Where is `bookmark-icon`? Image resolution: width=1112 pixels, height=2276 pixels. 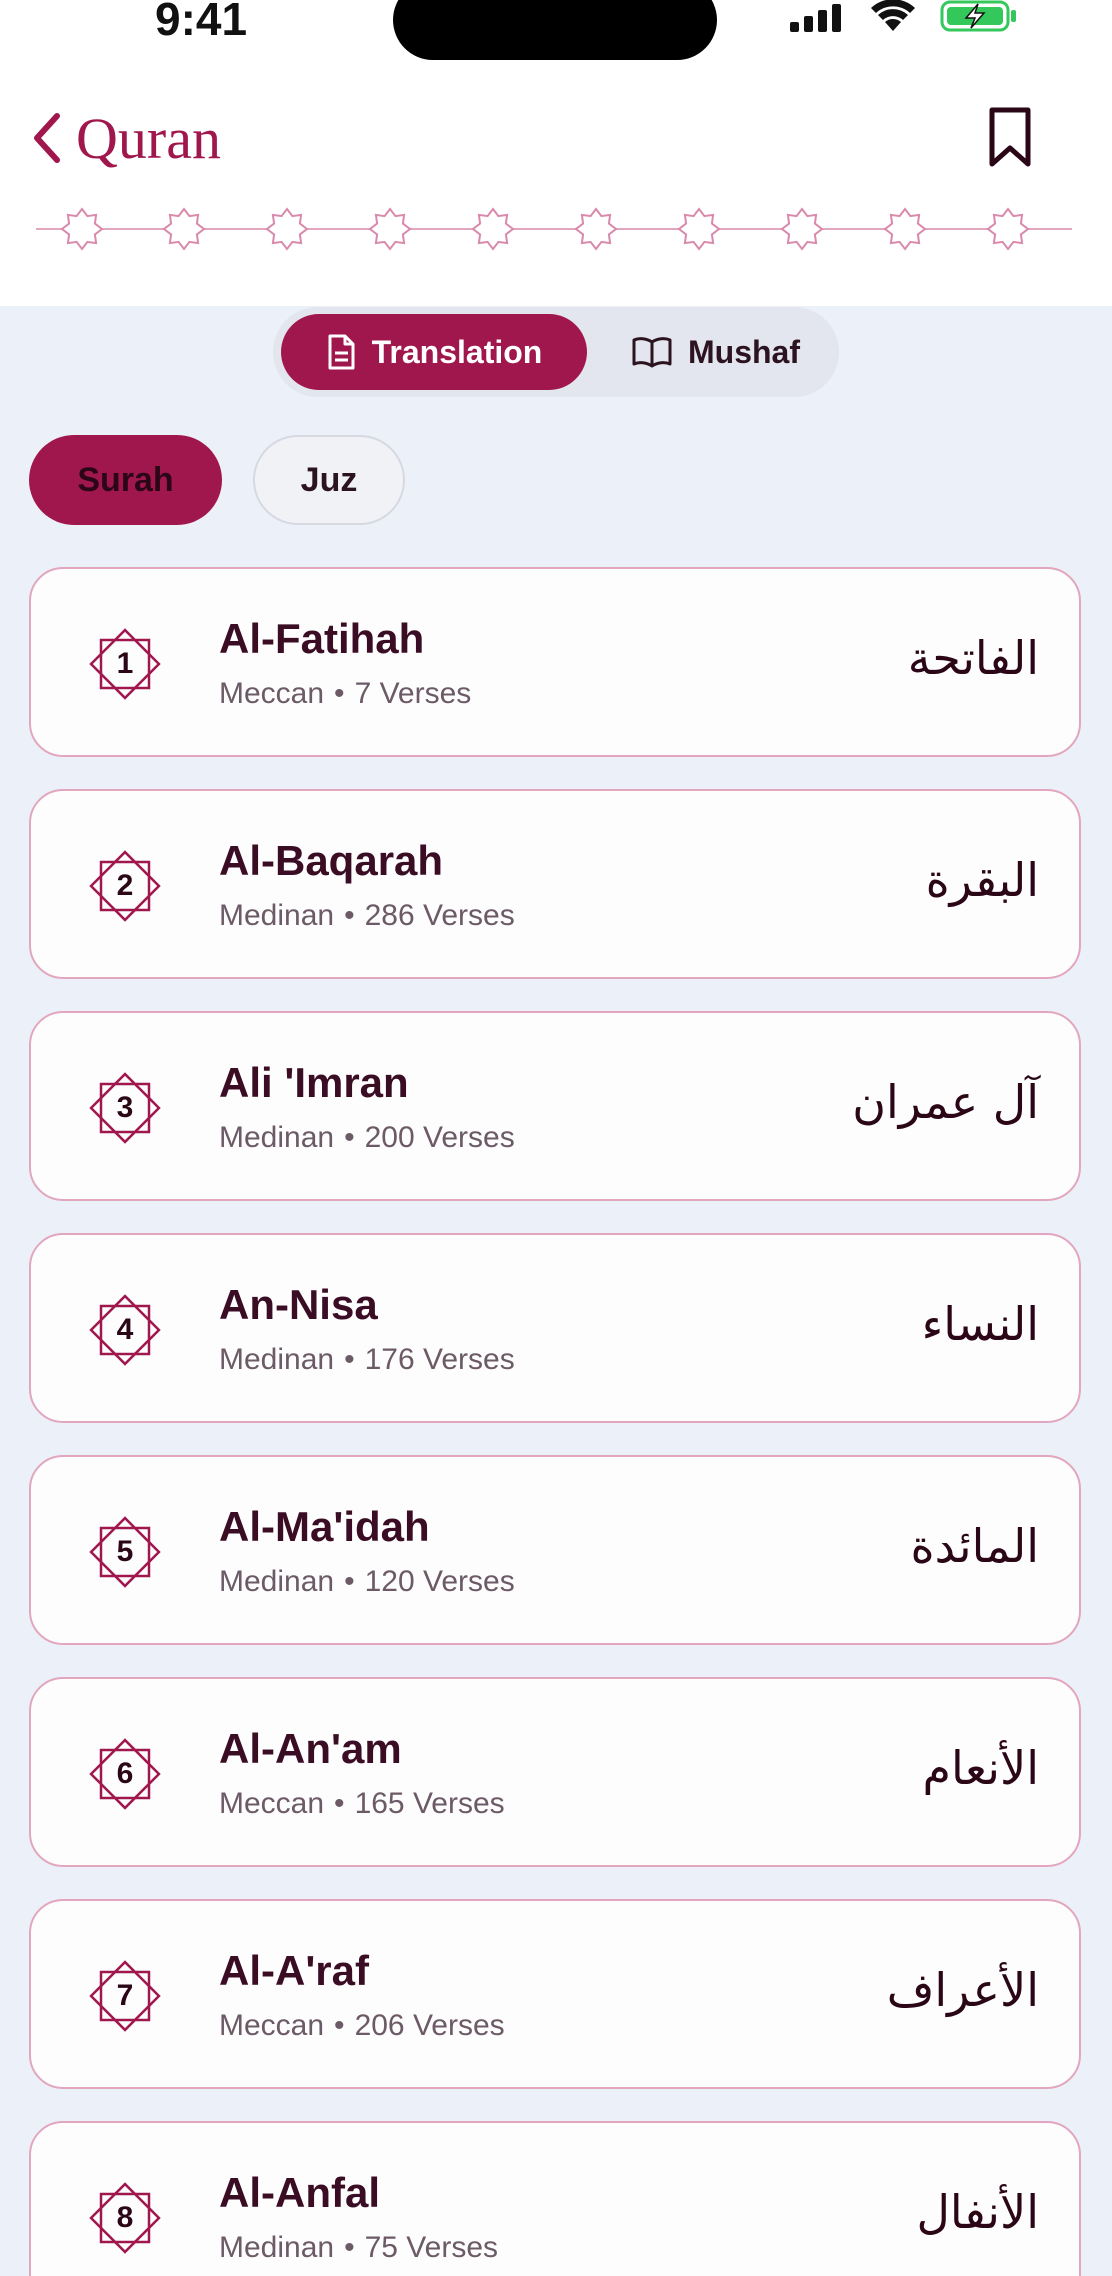
bookmark-icon is located at coordinates (1010, 137).